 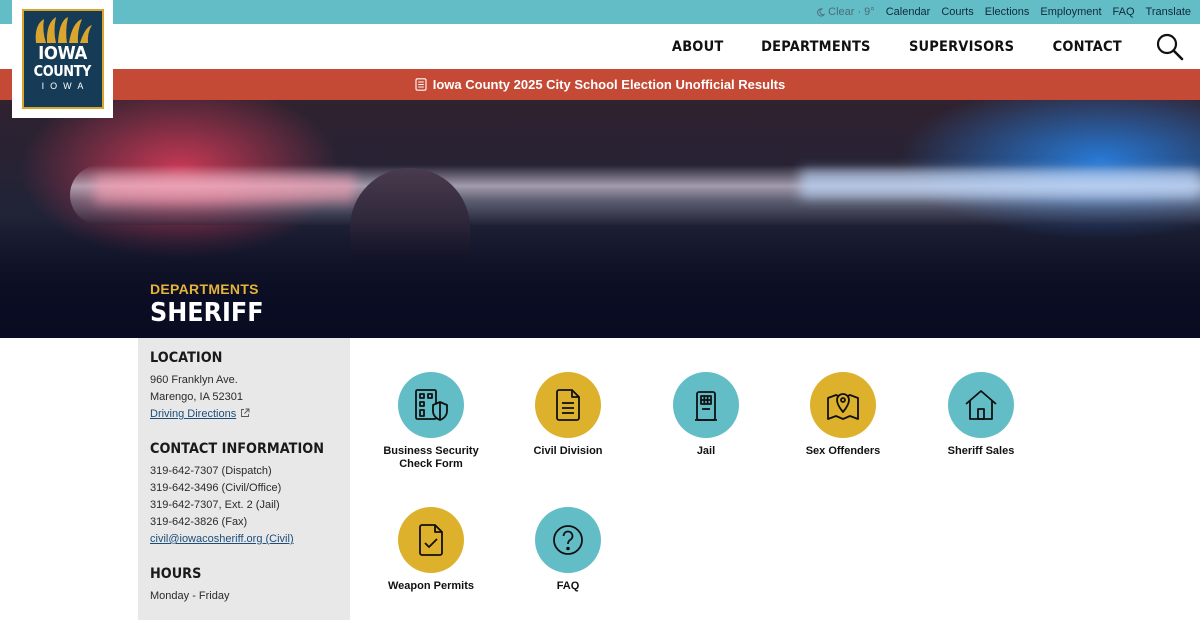 I want to click on nav-item-contact: CONTACT, so click(x=1086, y=47).